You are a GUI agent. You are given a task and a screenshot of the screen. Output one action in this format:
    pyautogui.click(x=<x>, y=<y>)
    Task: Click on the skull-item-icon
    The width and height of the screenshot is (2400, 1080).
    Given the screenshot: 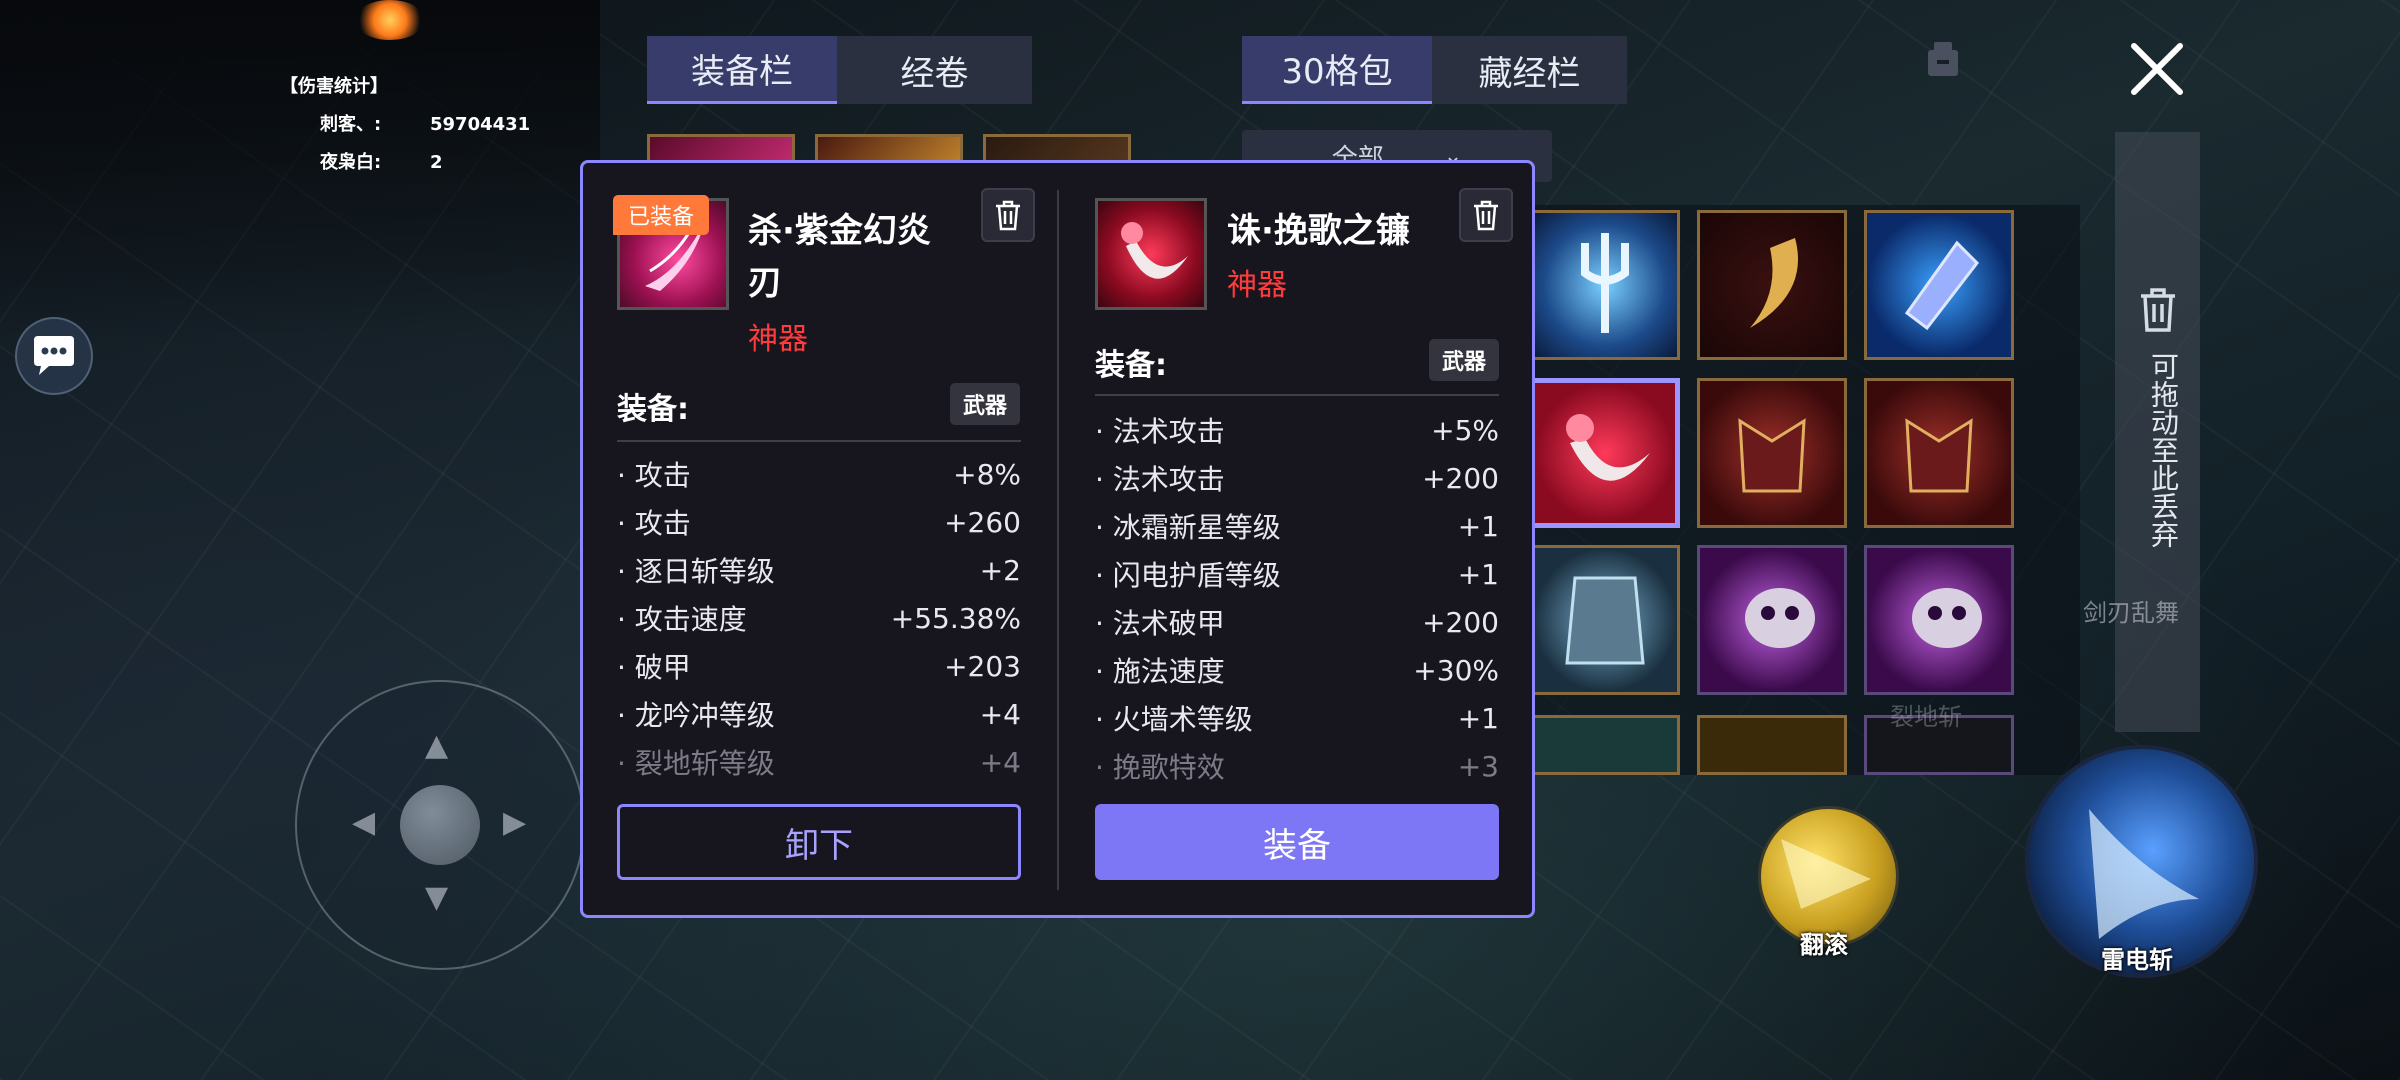 What is the action you would take?
    pyautogui.click(x=1947, y=618)
    